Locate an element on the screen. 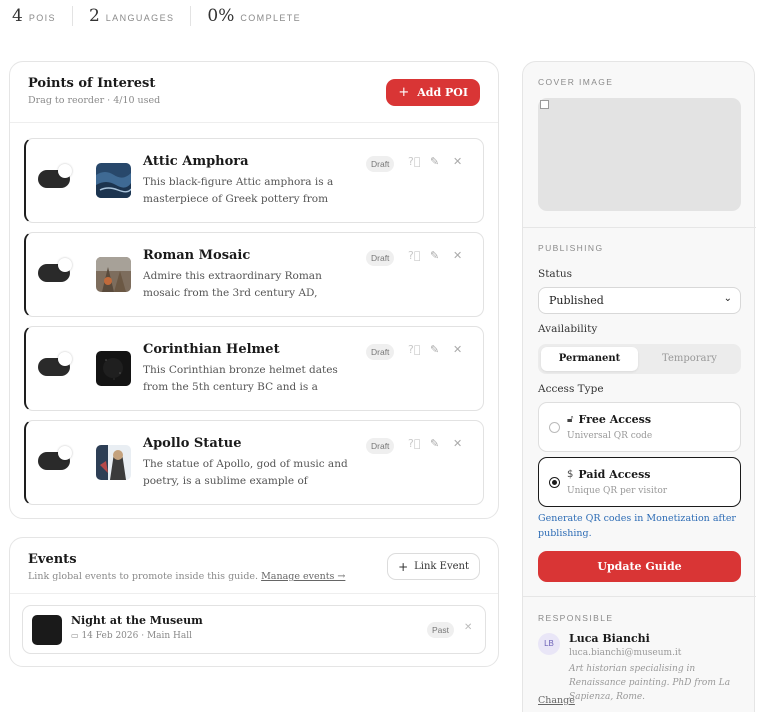  avatar: LB is located at coordinates (549, 644).